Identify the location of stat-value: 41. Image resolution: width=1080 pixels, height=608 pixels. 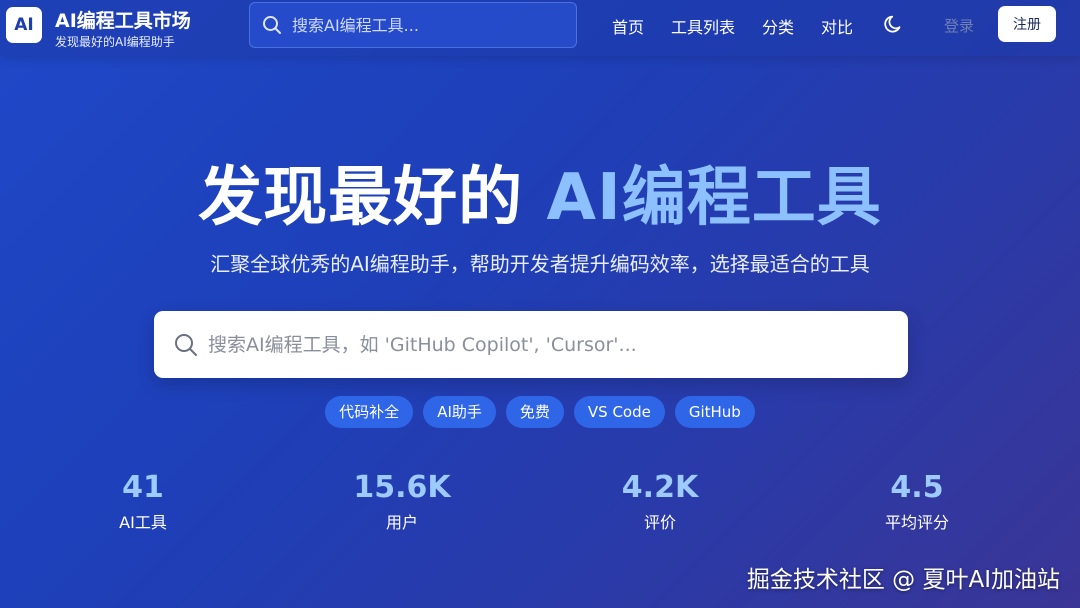
(143, 487).